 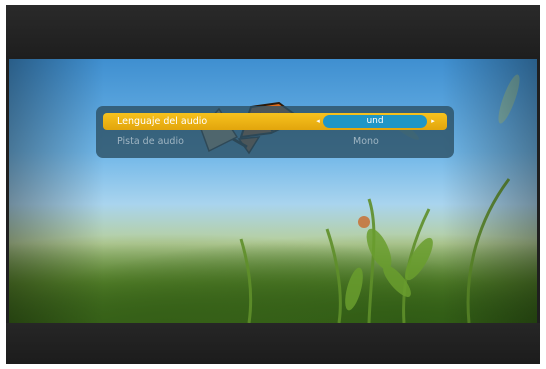 What do you see at coordinates (366, 141) in the screenshot?
I see `audio-track-value: Mono` at bounding box center [366, 141].